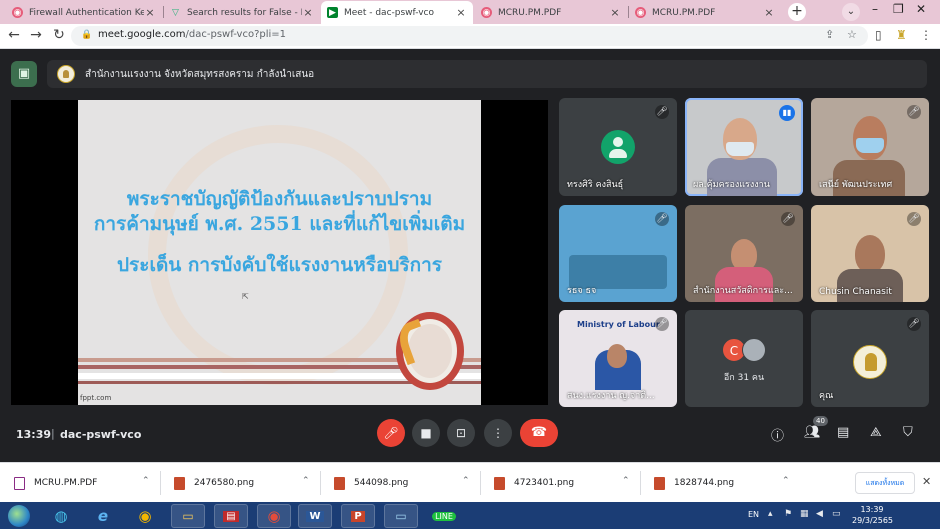  Describe the element at coordinates (618, 253) in the screenshot. I see `participant-tile: 🎤︎ รธจ ธจ` at that location.